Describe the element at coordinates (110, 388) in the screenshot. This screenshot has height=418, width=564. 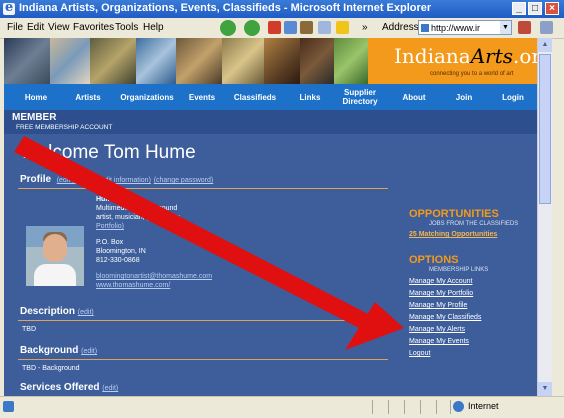
I see `edit-services-link: (edit)` at that location.